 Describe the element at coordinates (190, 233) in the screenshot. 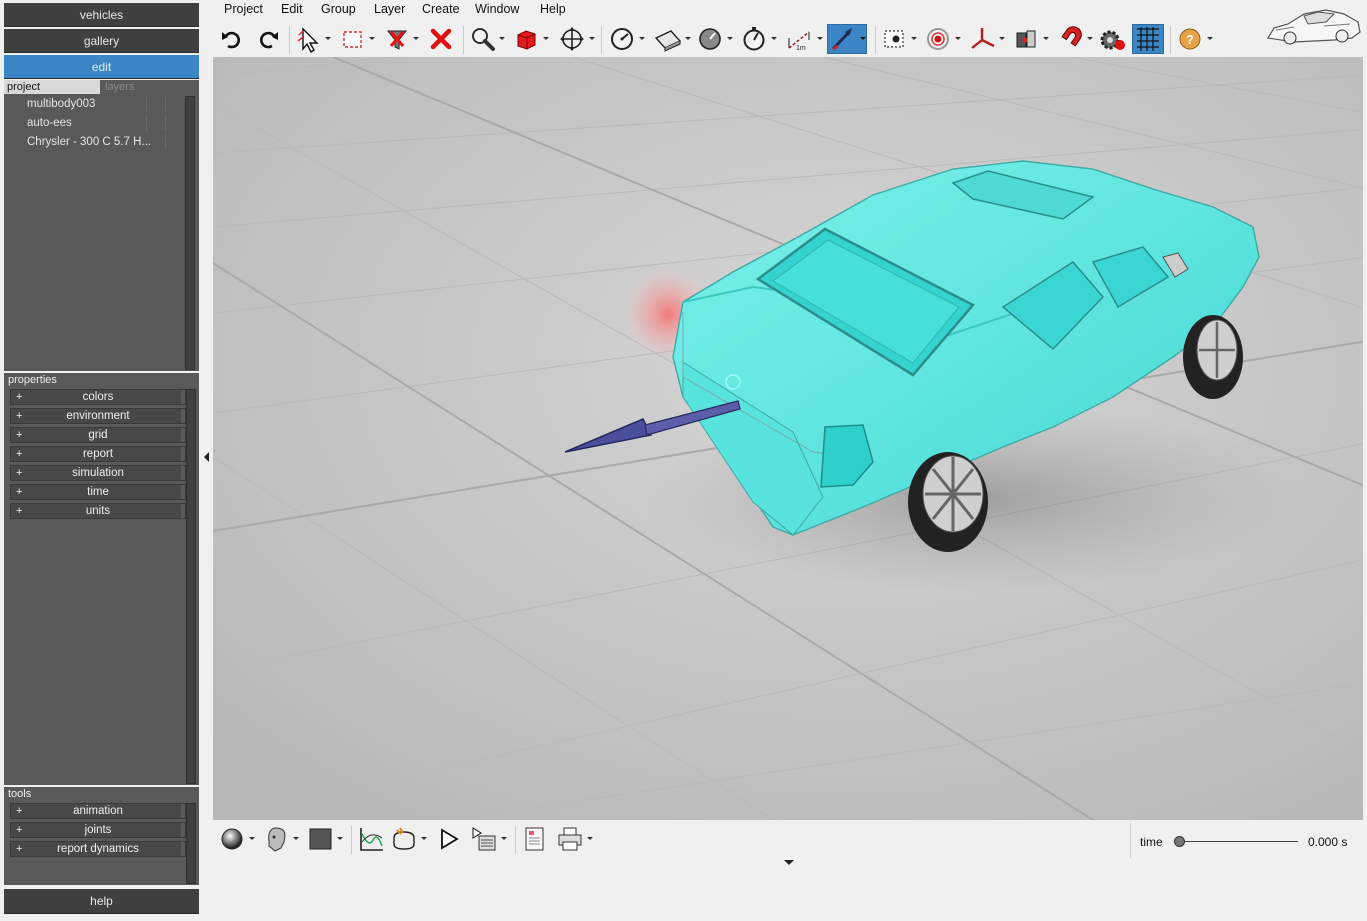

I see `project-scrollbar` at that location.